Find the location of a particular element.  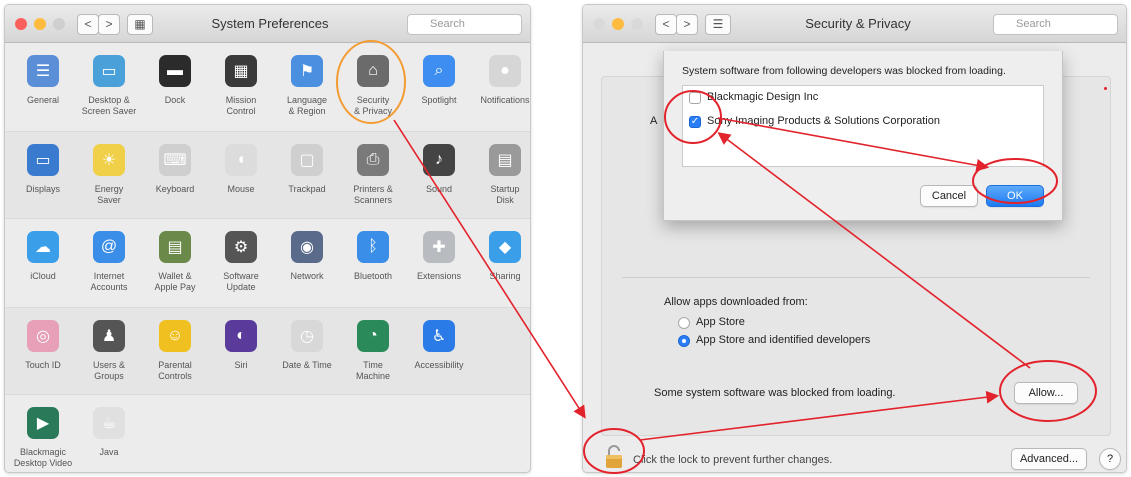

pane-label: Security & Privacy is located at coordinates (372, 105).